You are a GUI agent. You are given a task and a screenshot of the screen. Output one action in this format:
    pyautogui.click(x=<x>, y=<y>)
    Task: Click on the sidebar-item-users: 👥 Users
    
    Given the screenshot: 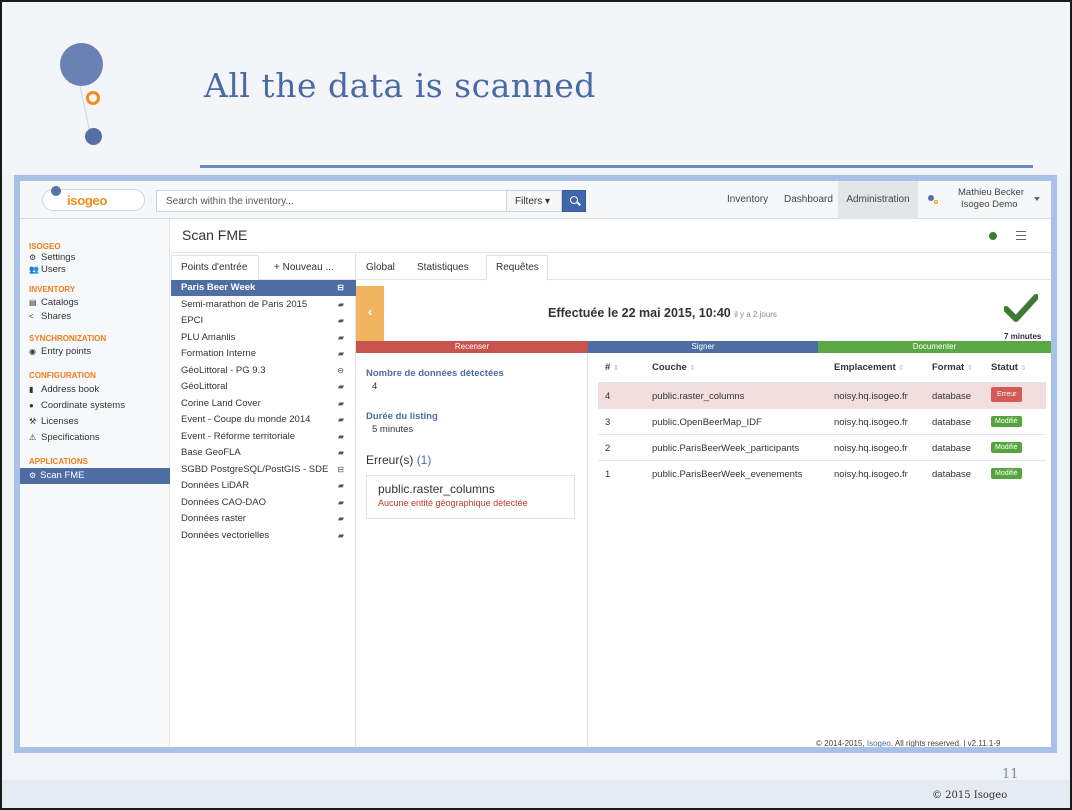 What is the action you would take?
    pyautogui.click(x=99, y=269)
    